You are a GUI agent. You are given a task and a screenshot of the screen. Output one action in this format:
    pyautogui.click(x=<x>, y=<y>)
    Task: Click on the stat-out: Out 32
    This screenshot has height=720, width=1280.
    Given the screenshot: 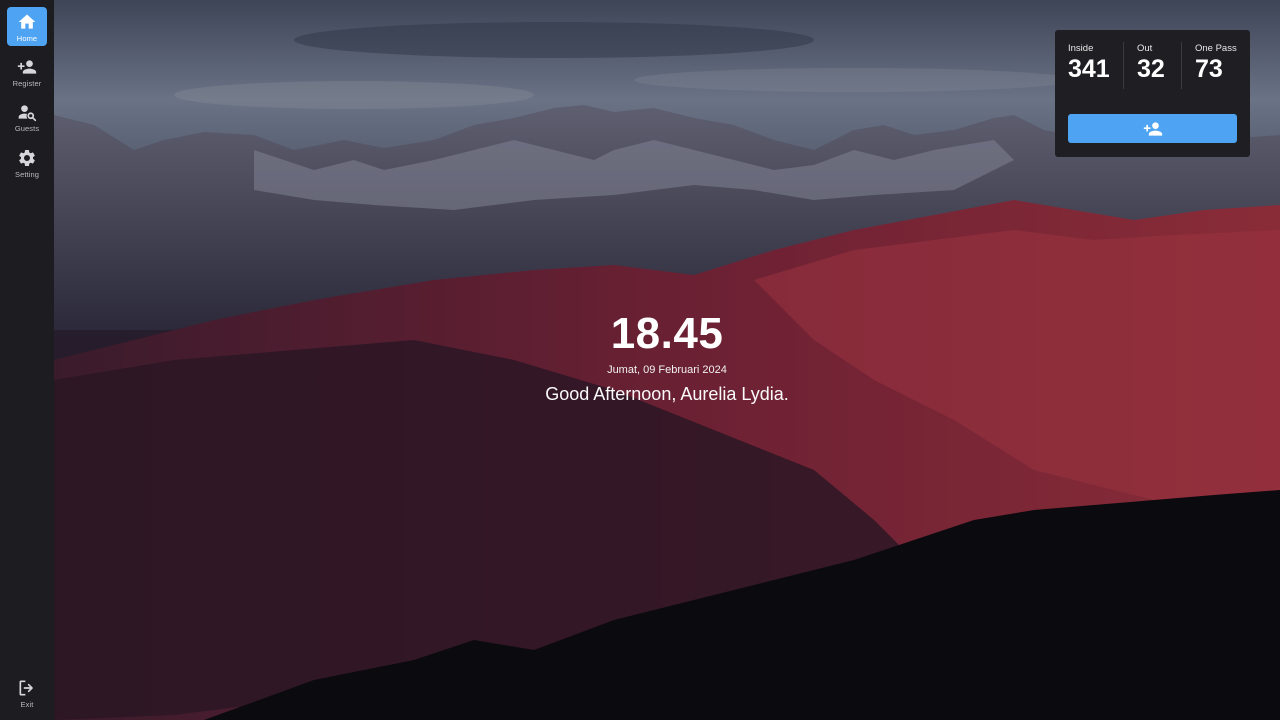 What is the action you would take?
    pyautogui.click(x=1151, y=62)
    